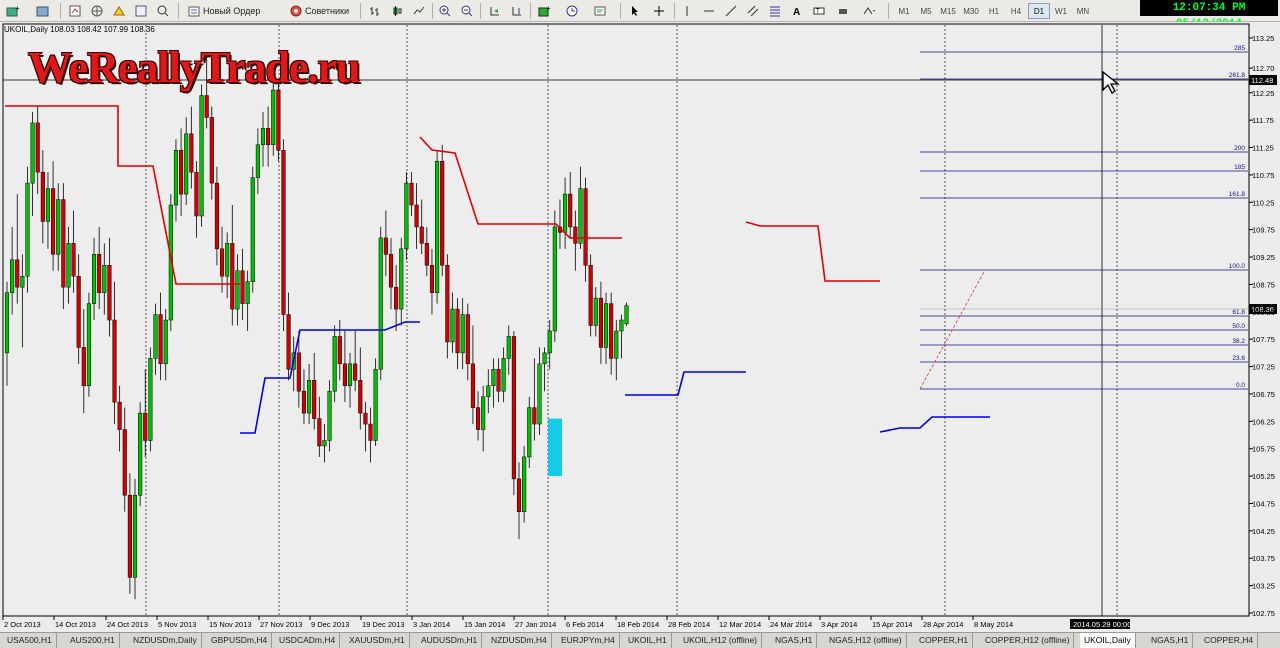  Describe the element at coordinates (1061, 11) in the screenshot. I see `timeframe-w1: W1` at that location.